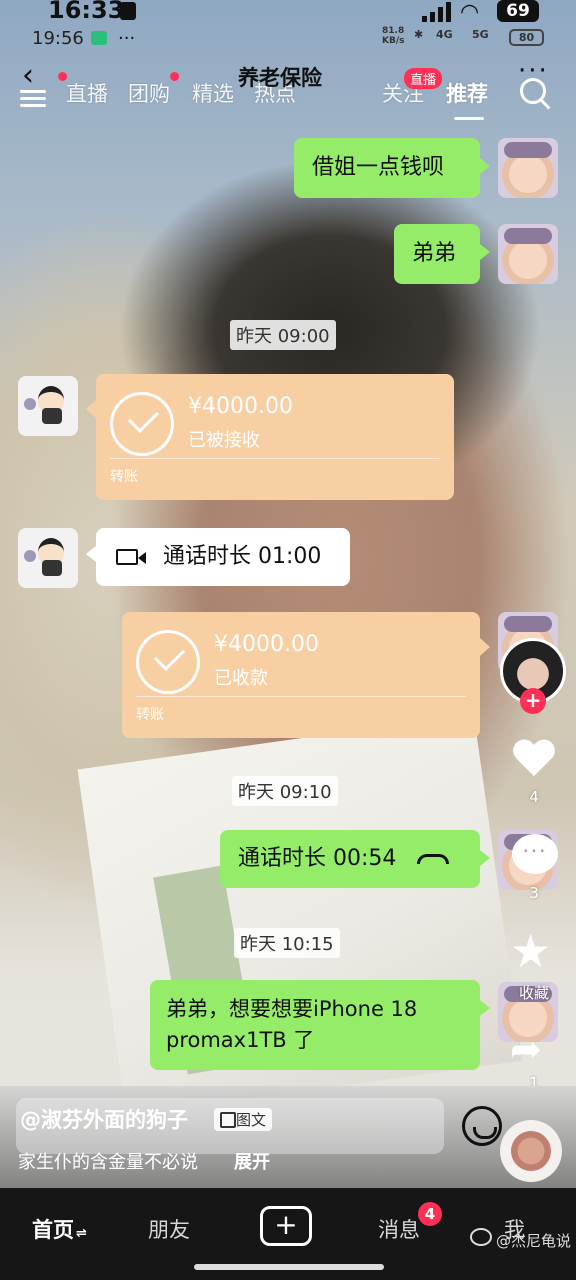 This screenshot has width=576, height=1280. Describe the element at coordinates (169, 1229) in the screenshot. I see `nav-friends: 朋友` at that location.